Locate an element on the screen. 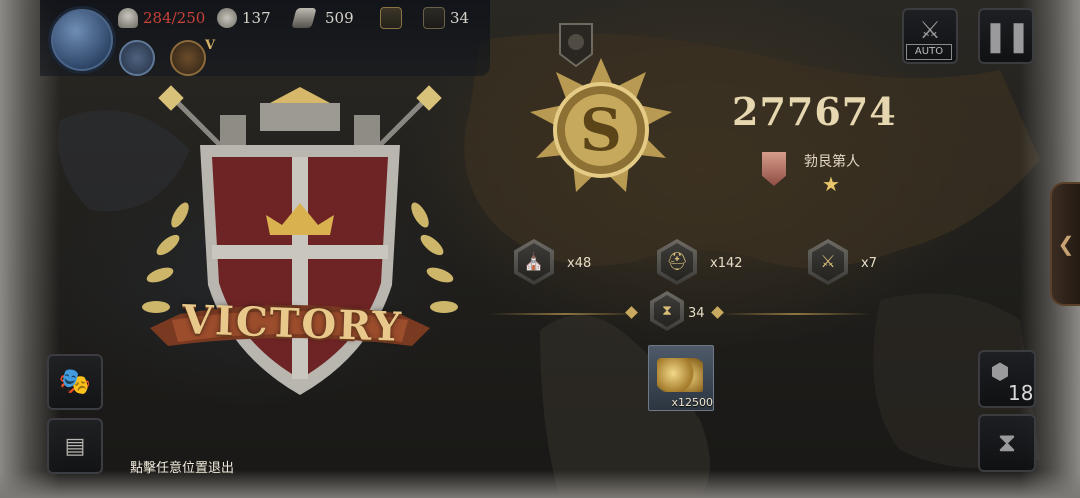 Image resolution: width=1080 pixels, height=498 pixels. svg-text: S is located at coordinates (601, 130).